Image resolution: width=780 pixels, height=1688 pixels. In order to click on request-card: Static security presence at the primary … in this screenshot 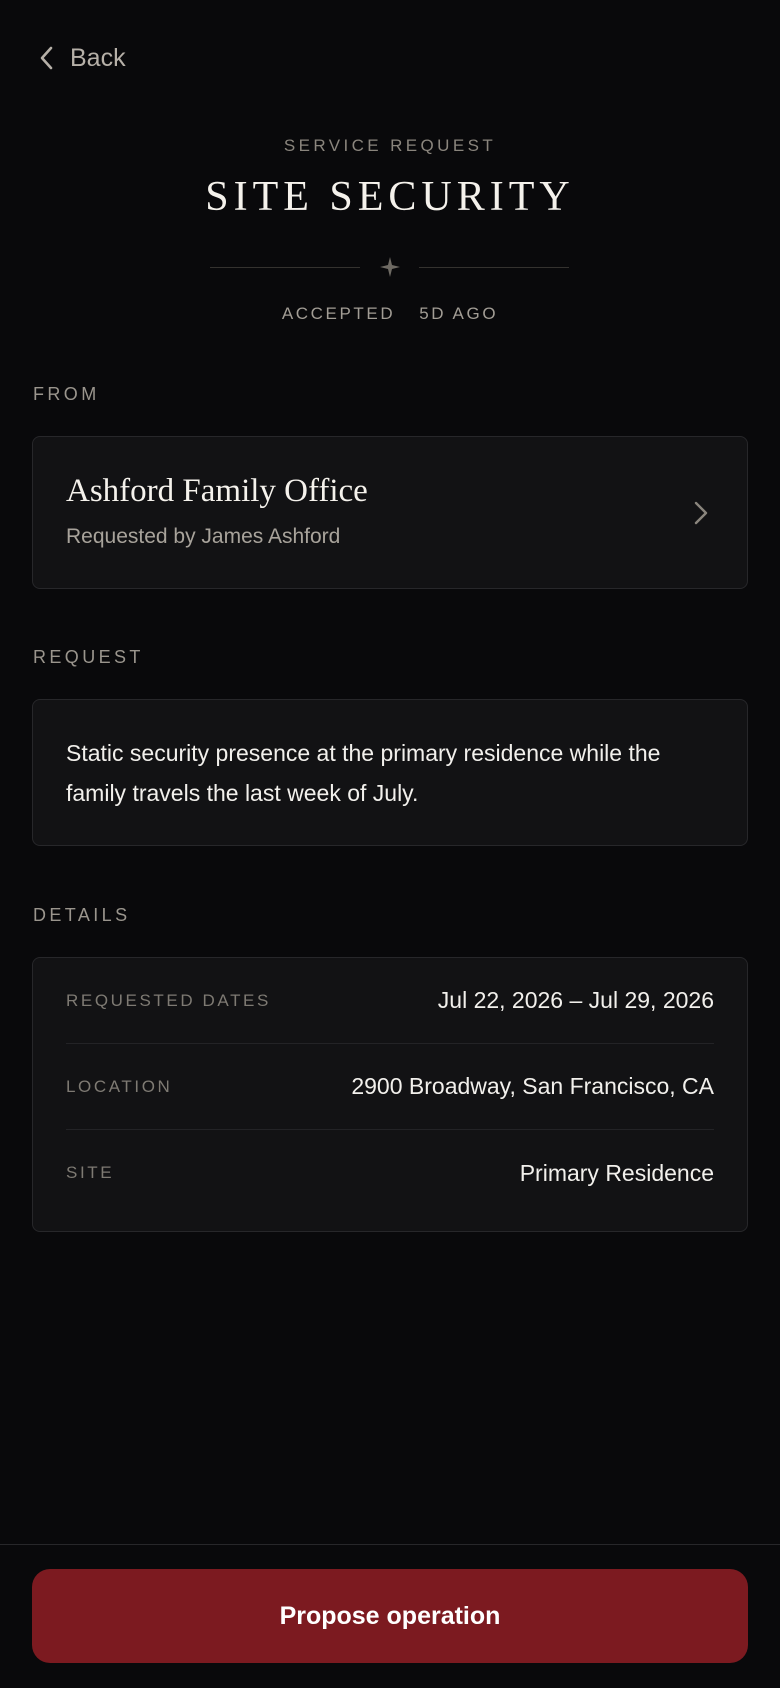, I will do `click(390, 772)`.